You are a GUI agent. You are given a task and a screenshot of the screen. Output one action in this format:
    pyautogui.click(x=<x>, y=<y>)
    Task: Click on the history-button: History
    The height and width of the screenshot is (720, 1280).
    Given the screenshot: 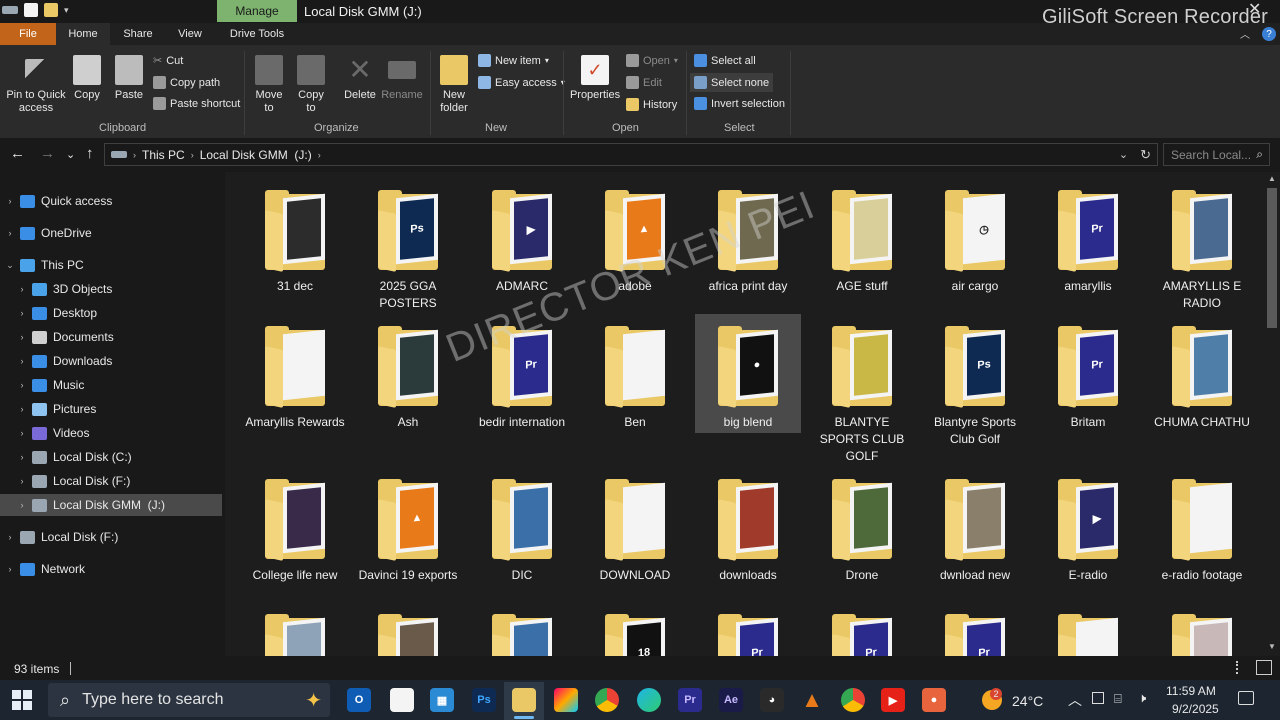 What is the action you would take?
    pyautogui.click(x=651, y=104)
    